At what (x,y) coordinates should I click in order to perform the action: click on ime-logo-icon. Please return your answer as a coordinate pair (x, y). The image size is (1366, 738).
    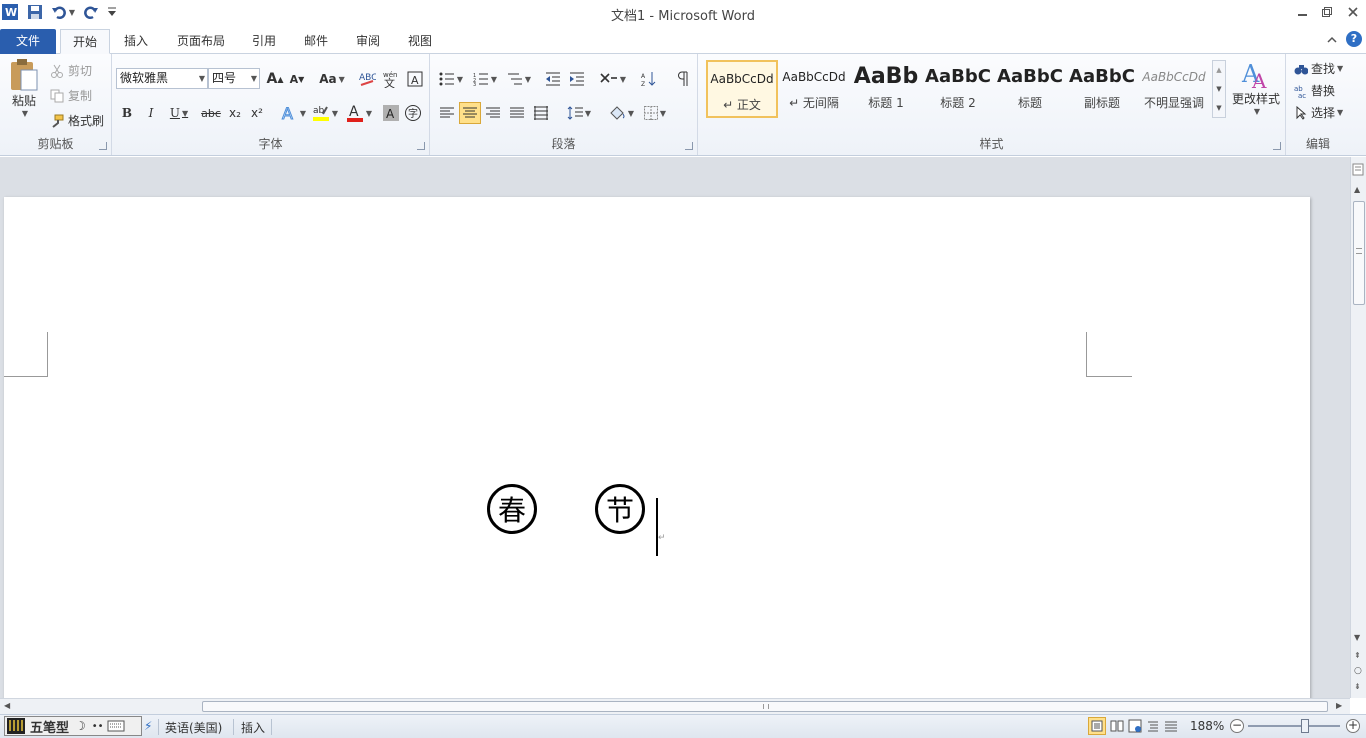
    Looking at the image, I should click on (16, 726).